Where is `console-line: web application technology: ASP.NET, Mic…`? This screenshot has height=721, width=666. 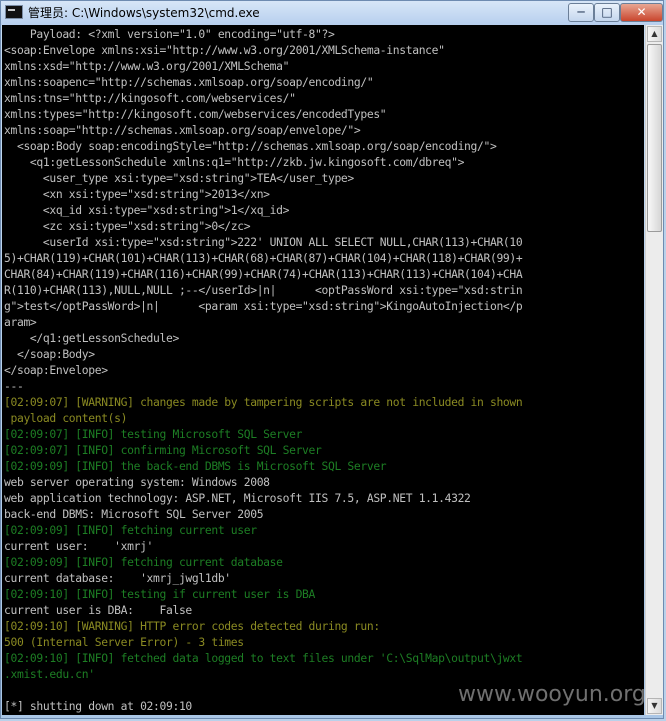
console-line: web application technology: ASP.NET, Mic… is located at coordinates (237, 498).